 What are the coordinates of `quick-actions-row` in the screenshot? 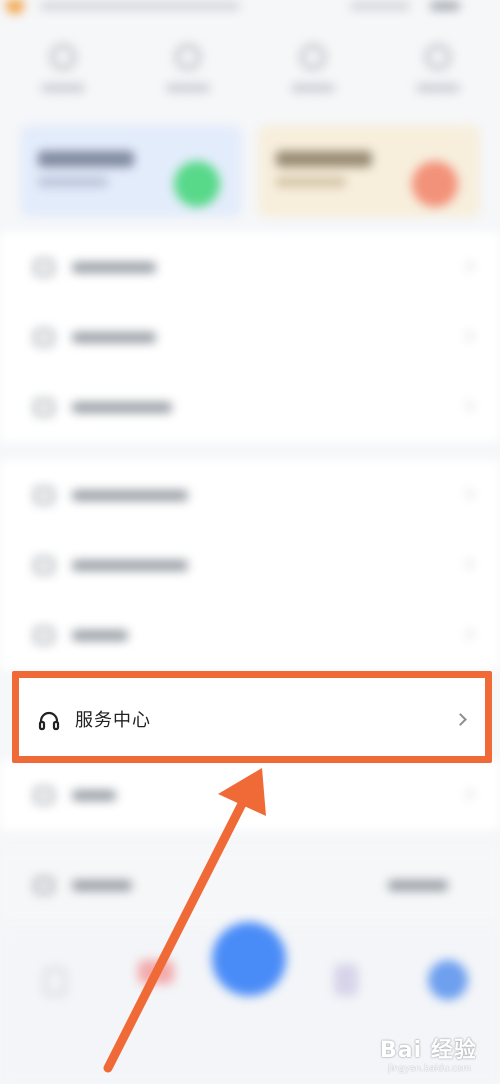 It's located at (250, 75).